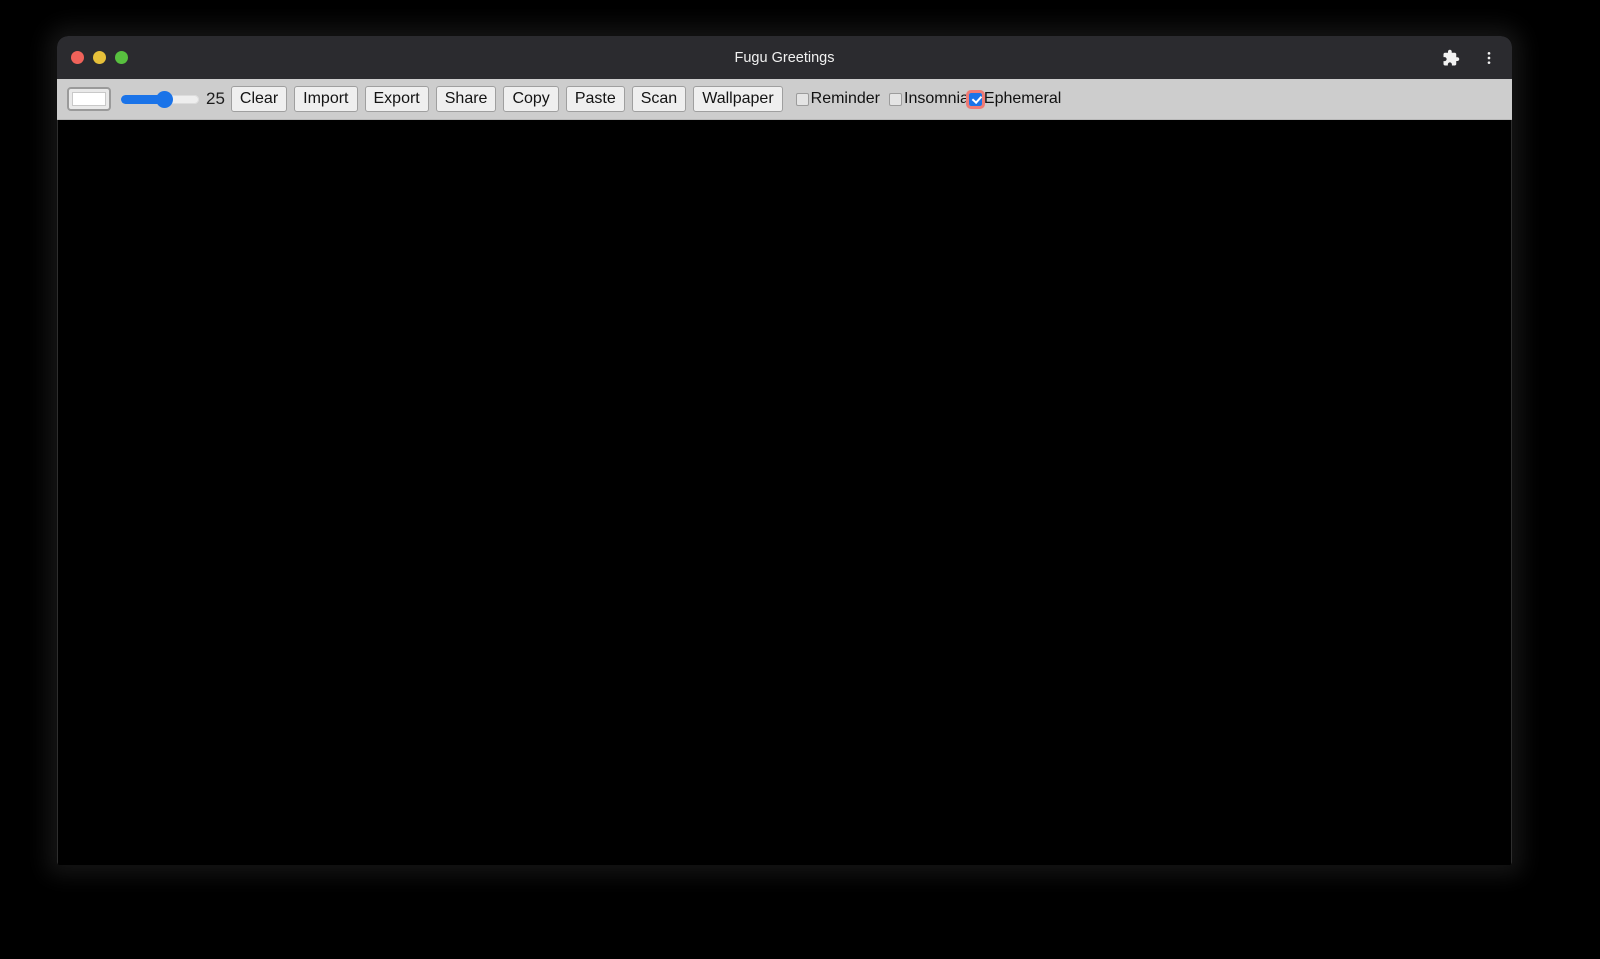  I want to click on color-picker-swatch, so click(89, 99).